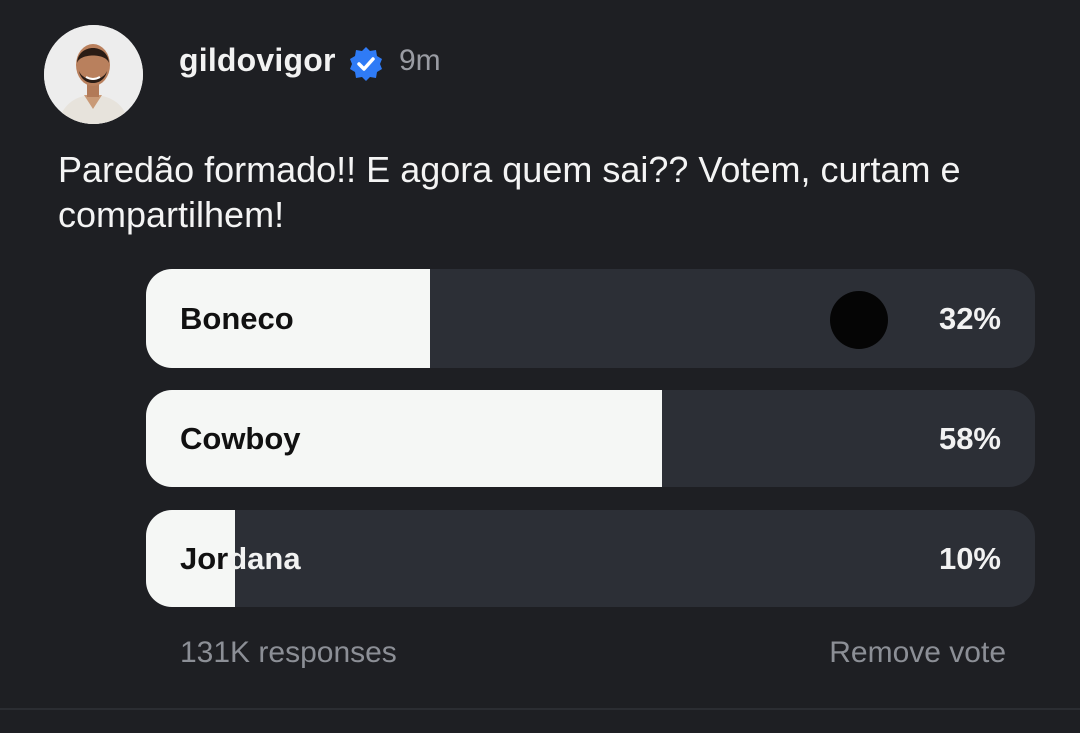  Describe the element at coordinates (237, 318) in the screenshot. I see `poll-option-label: Boneco` at that location.